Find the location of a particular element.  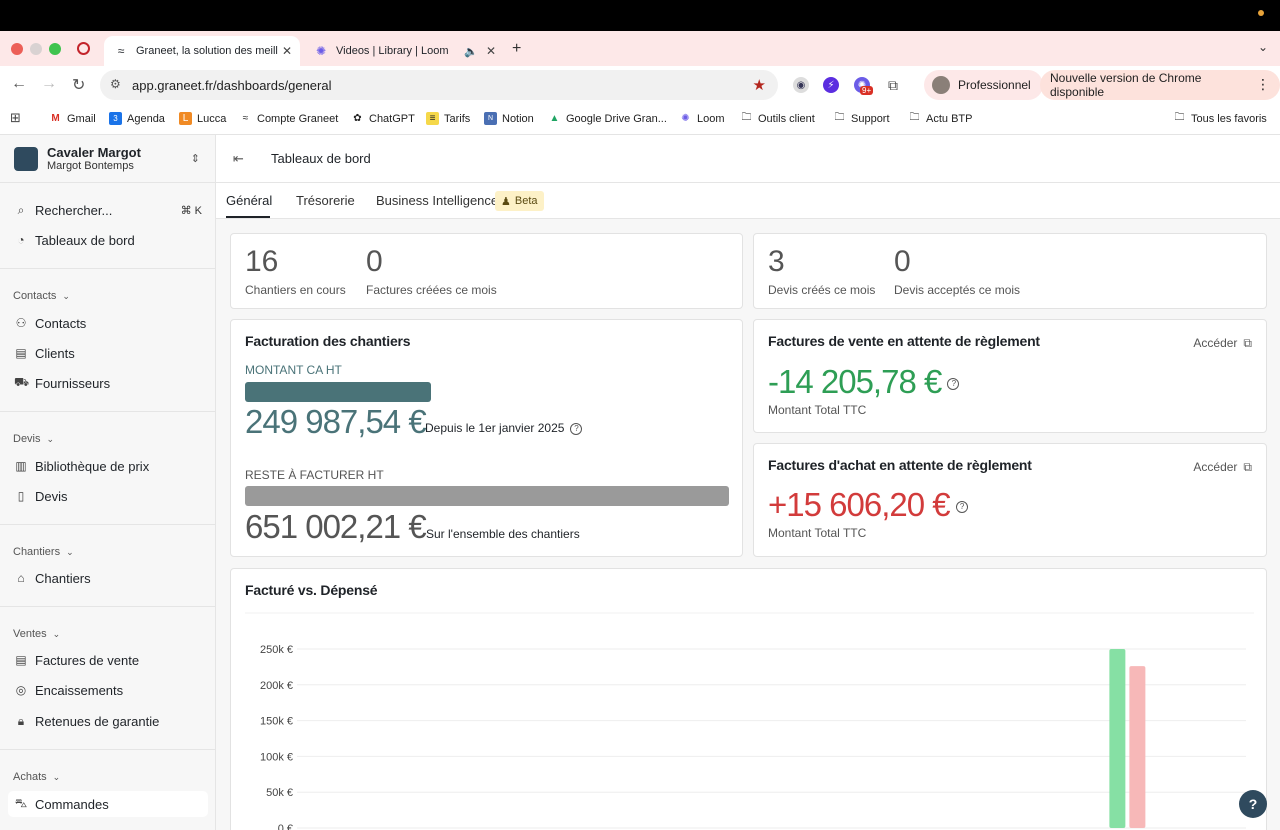

y-tick-label: 250k € is located at coordinates (276, 650).